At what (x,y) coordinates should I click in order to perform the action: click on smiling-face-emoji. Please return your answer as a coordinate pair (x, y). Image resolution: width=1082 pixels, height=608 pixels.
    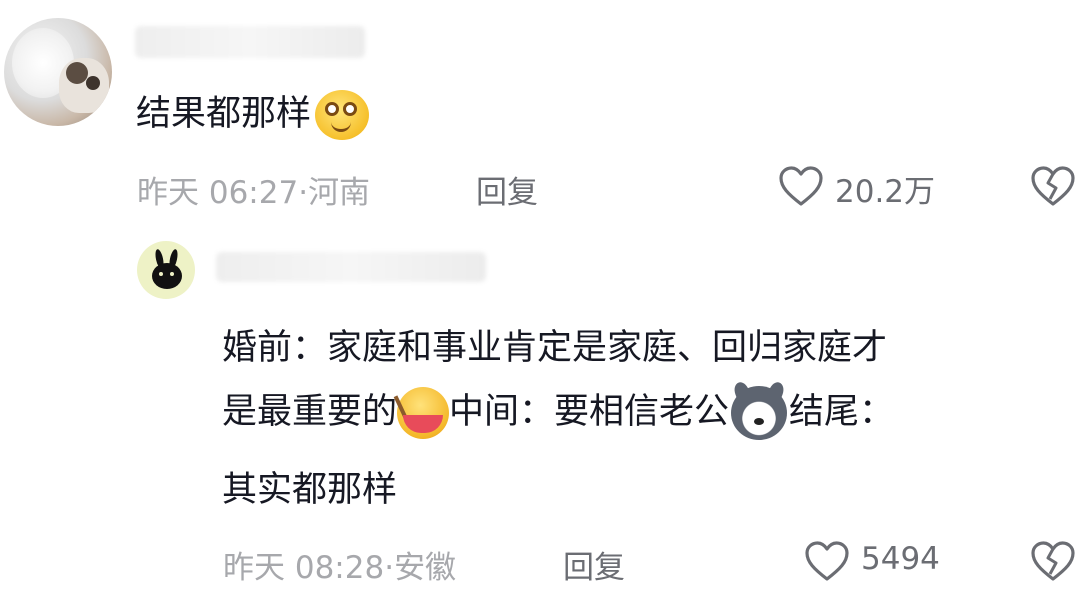
    Looking at the image, I should click on (342, 115).